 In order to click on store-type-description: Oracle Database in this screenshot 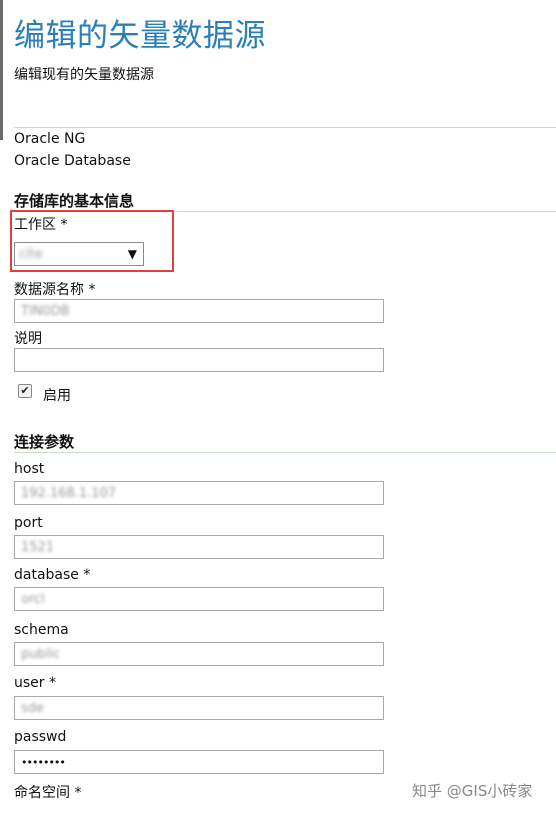, I will do `click(72, 161)`.